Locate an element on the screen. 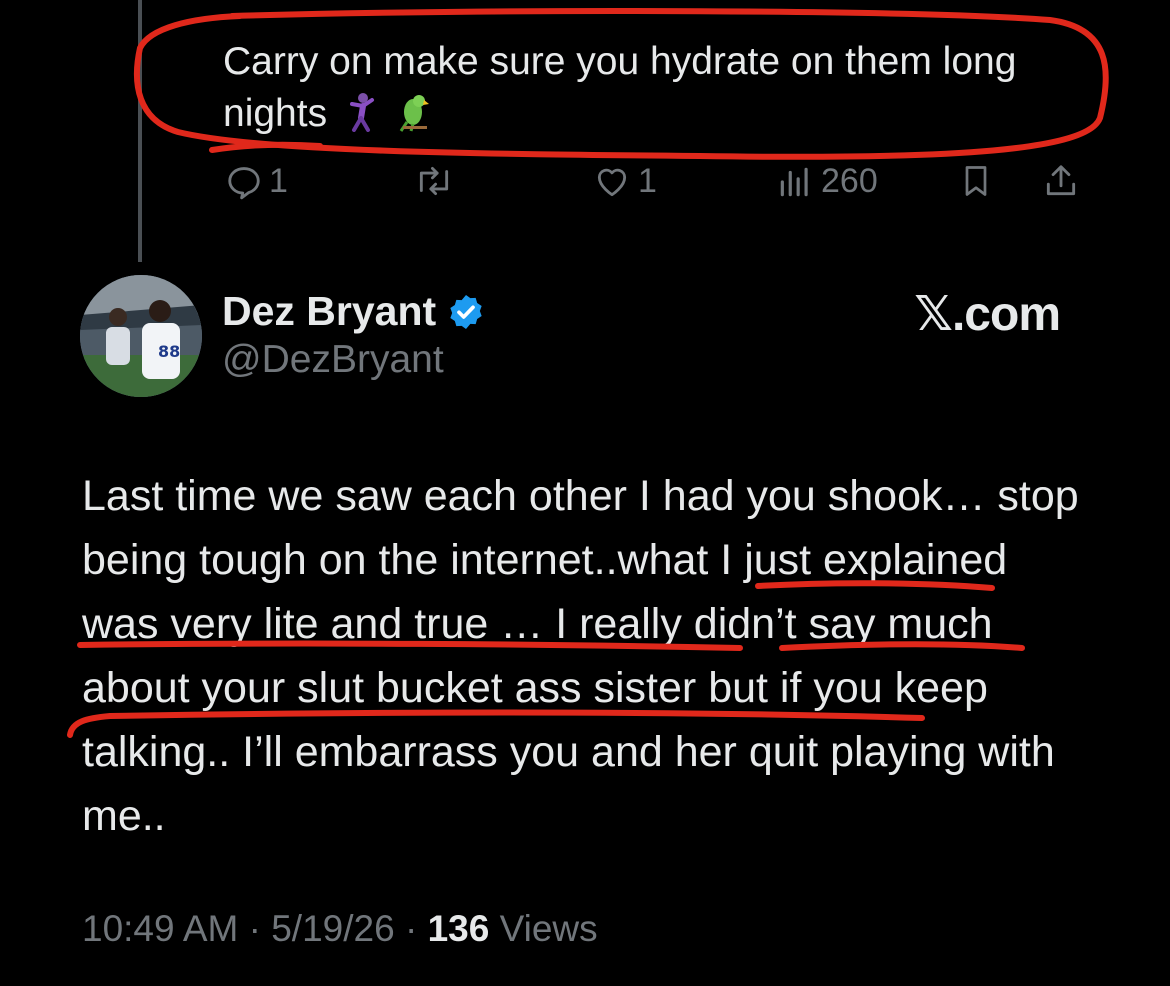  tweet-time: 10:49 AM is located at coordinates (160, 928).